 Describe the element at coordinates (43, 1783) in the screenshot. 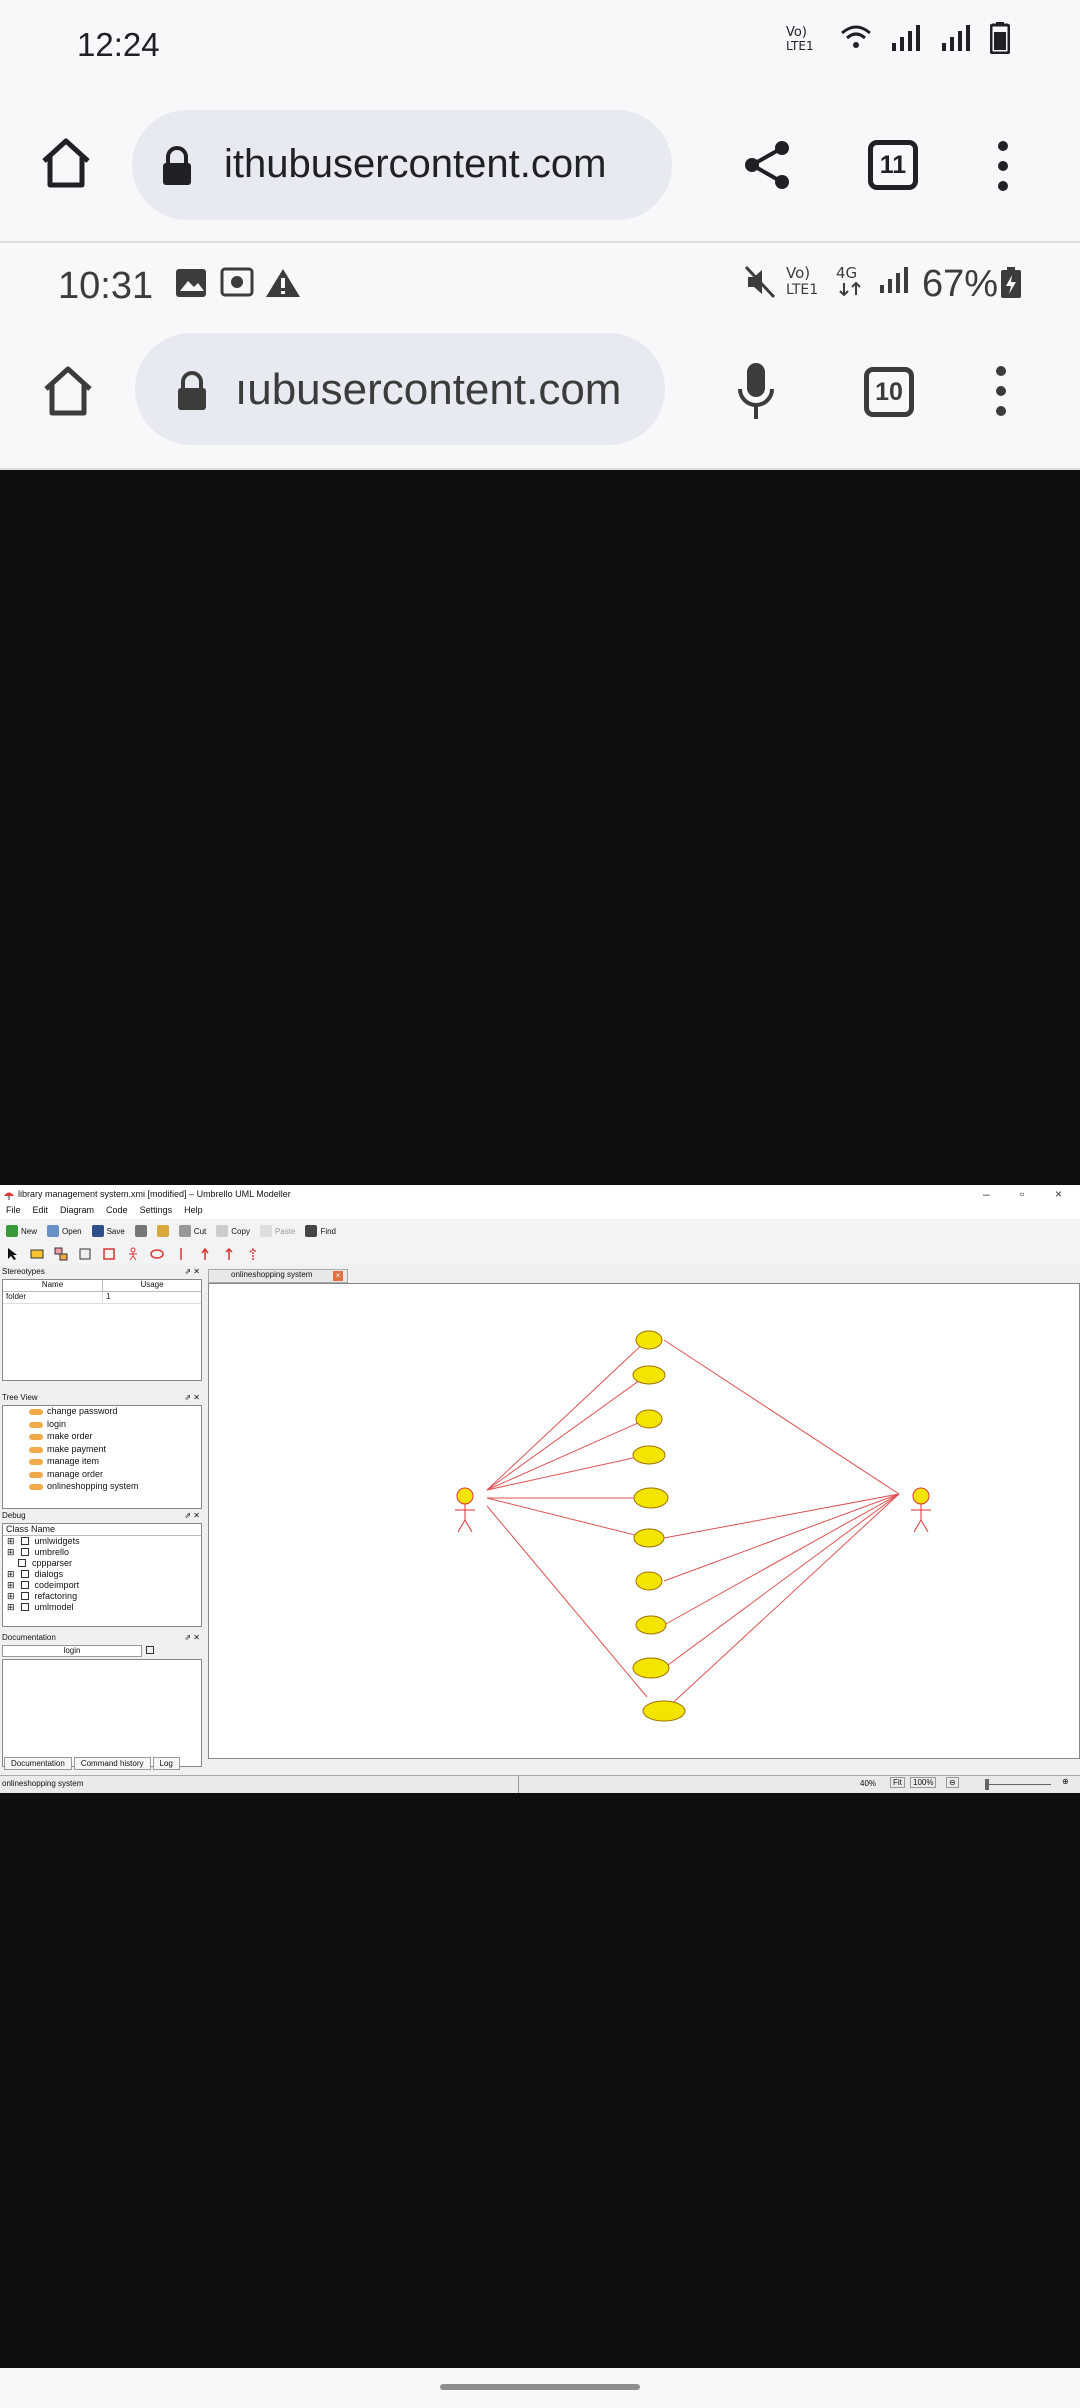

I see `status-diagram-name: onlineshopping system` at that location.